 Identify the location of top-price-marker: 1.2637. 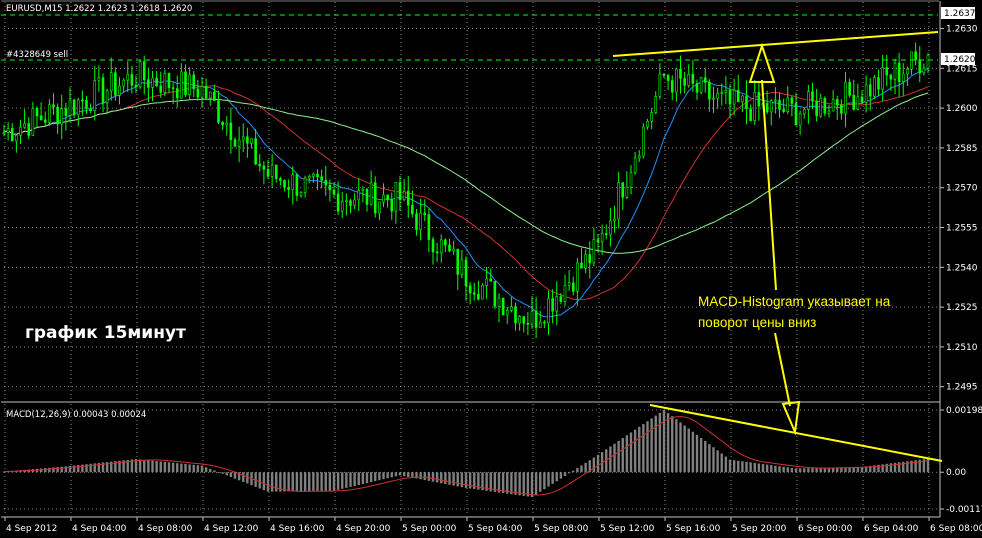
(960, 14).